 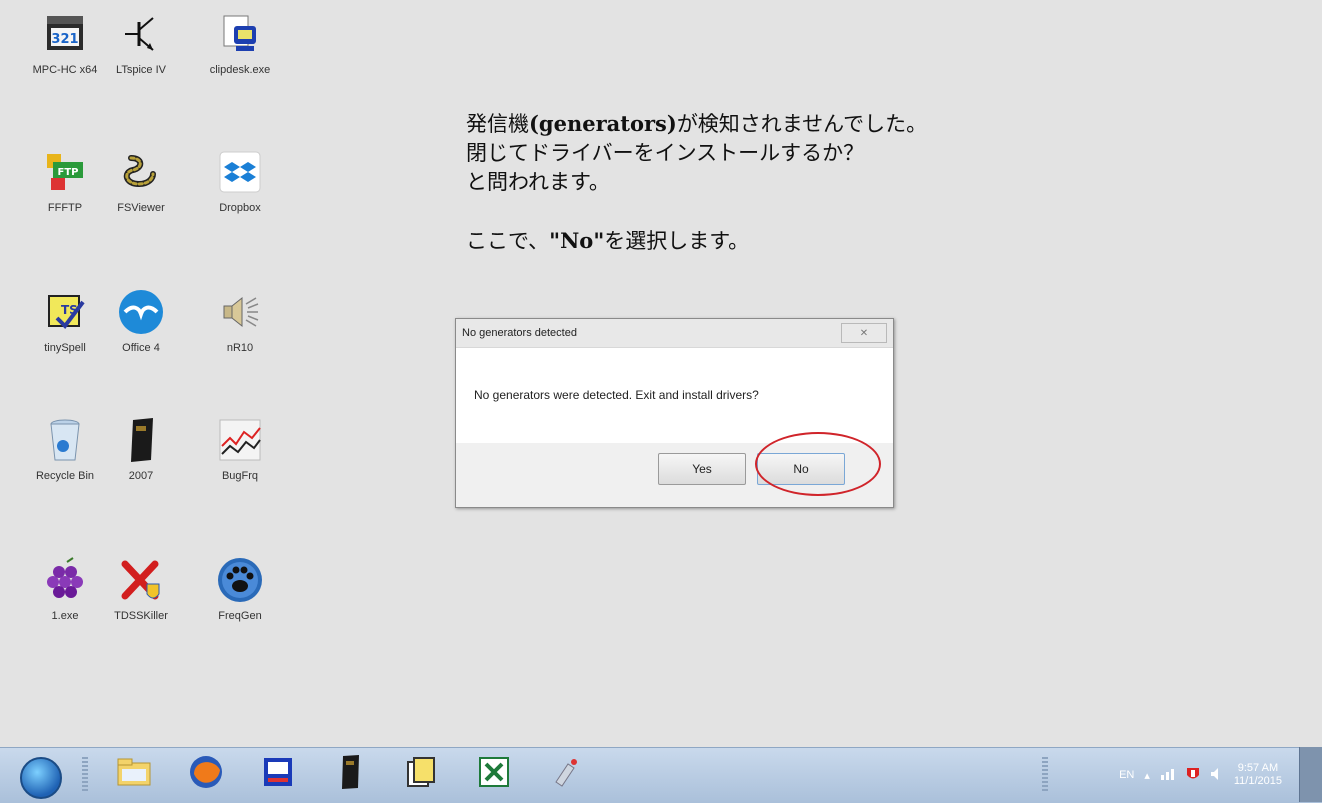 What do you see at coordinates (141, 616) in the screenshot?
I see `icon-label: TDSSKiller` at bounding box center [141, 616].